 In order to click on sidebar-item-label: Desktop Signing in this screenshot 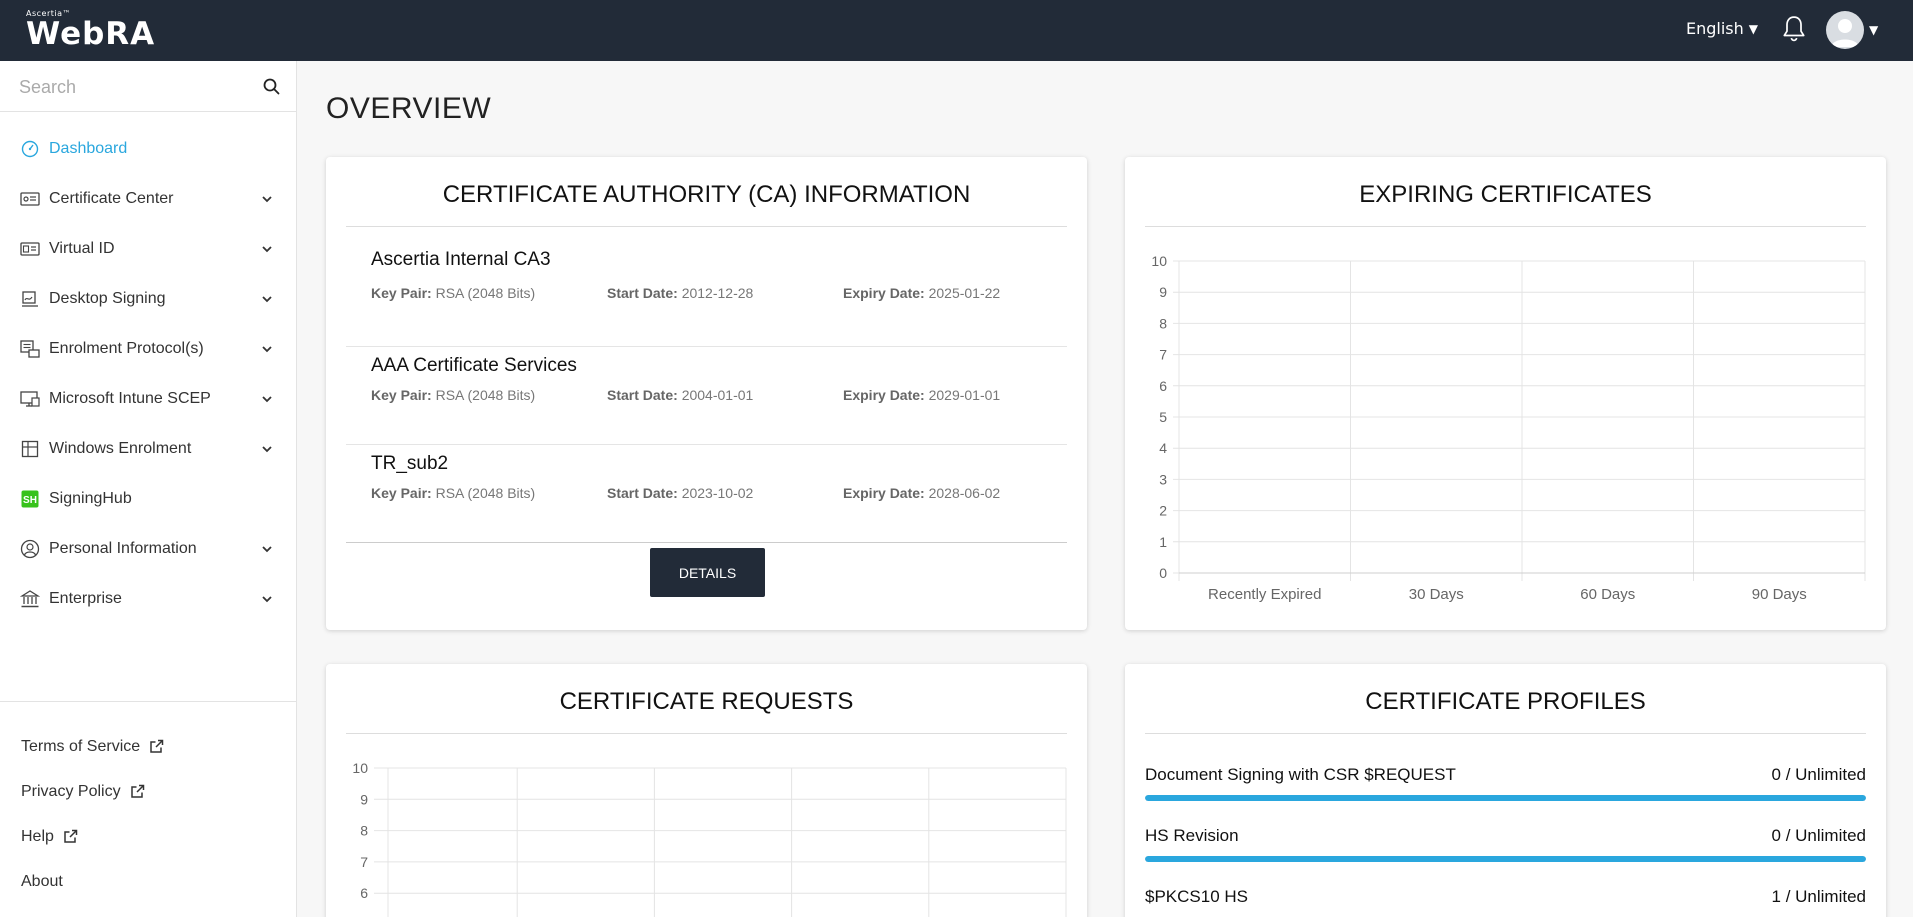, I will do `click(107, 298)`.